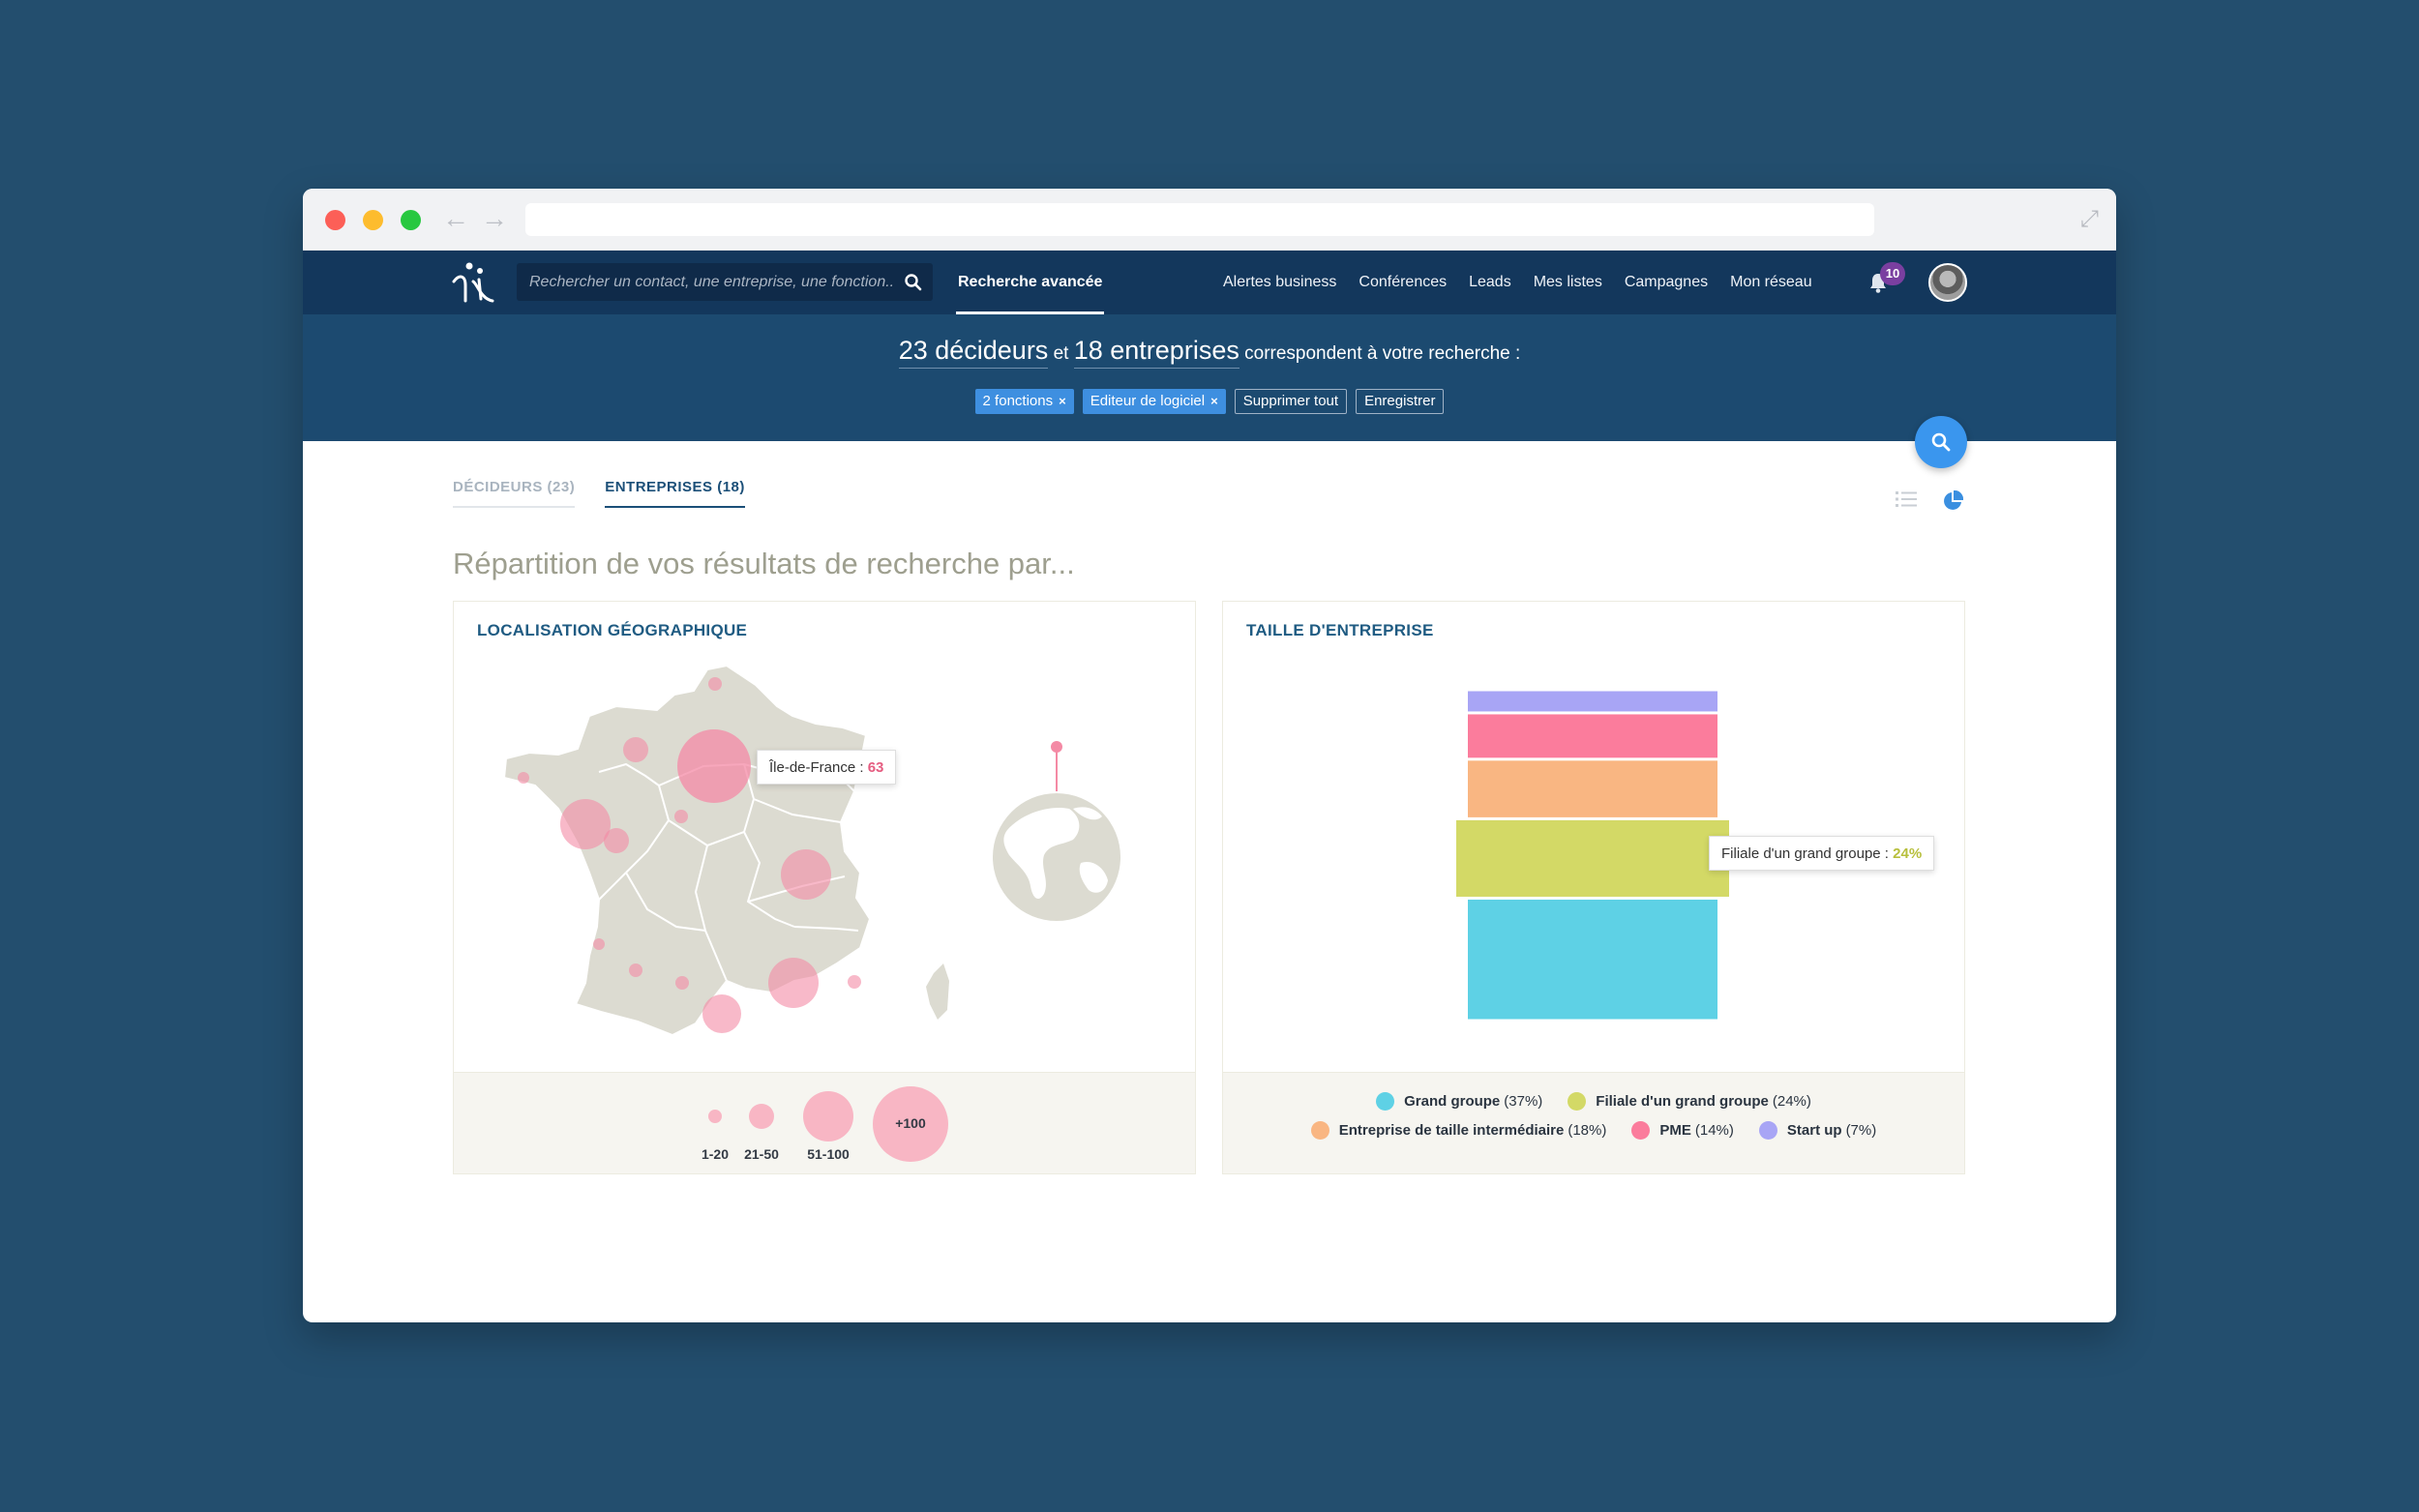 The width and height of the screenshot is (2419, 1512). I want to click on map-bubble-sud-ouest, so click(635, 971).